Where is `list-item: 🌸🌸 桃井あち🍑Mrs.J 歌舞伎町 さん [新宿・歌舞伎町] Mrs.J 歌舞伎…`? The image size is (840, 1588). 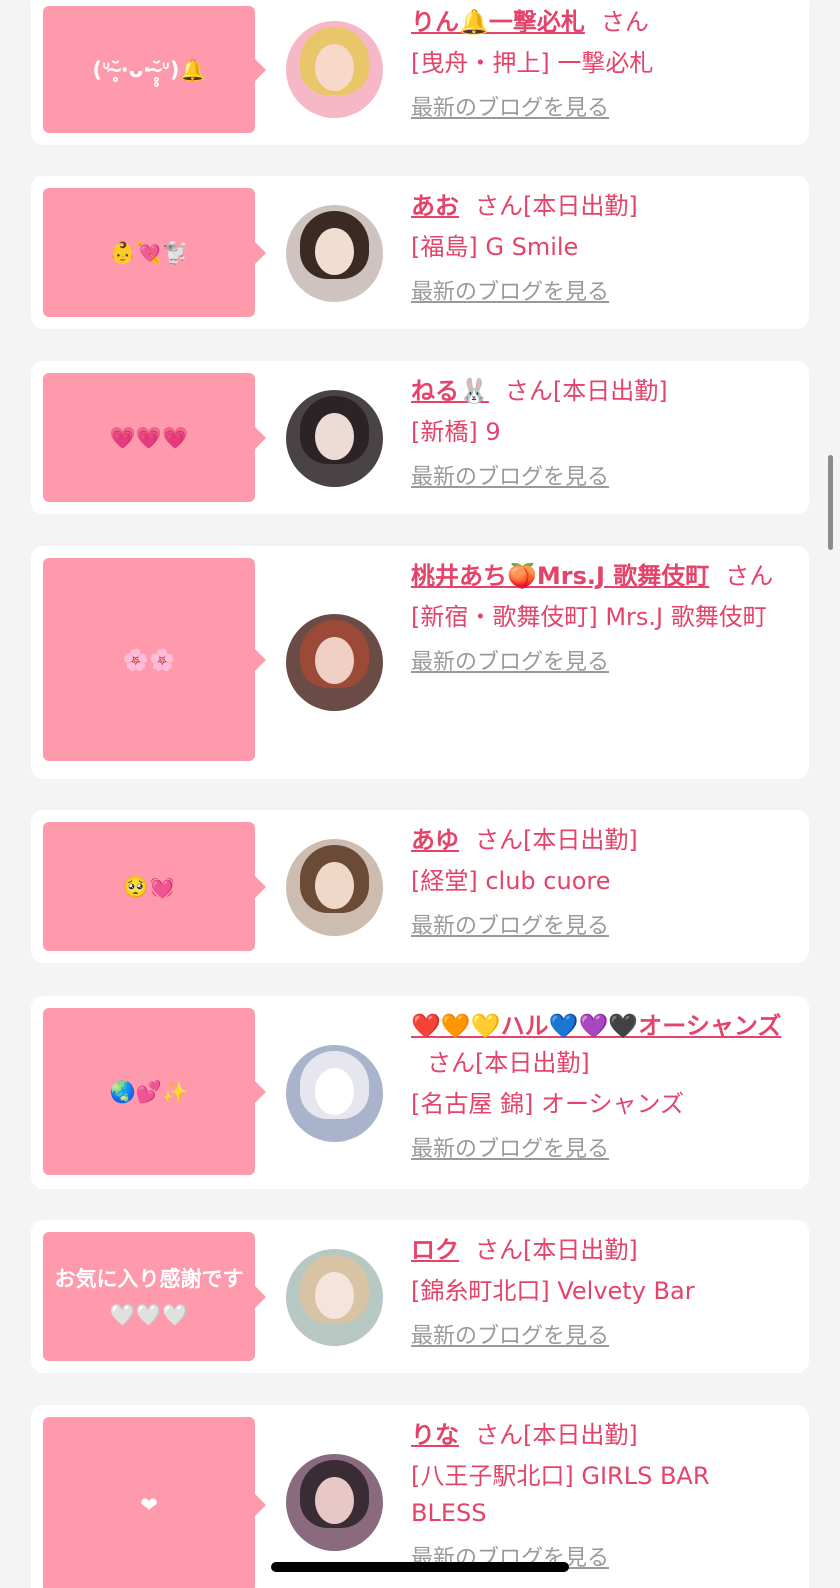
list-item: 🌸🌸 桃井あち🍑Mrs.J 歌舞伎町 さん [新宿・歌舞伎町] Mrs.J 歌舞伎… is located at coordinates (420, 662).